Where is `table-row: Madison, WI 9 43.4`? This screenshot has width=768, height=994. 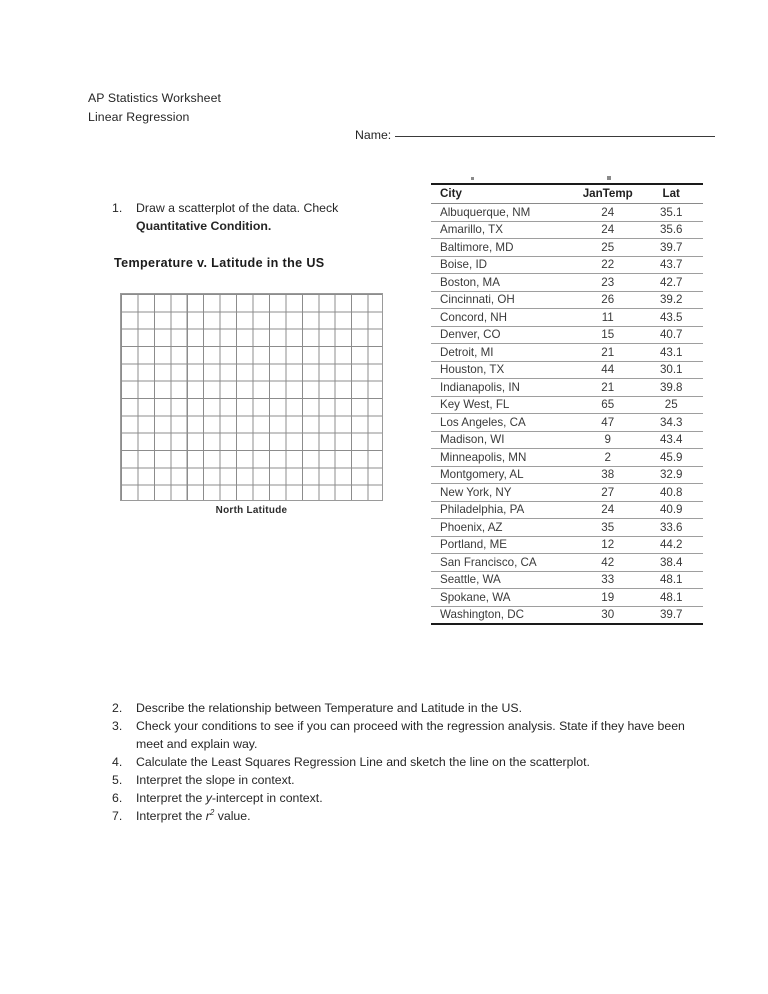
table-row: Madison, WI 9 43.4 is located at coordinates (567, 440).